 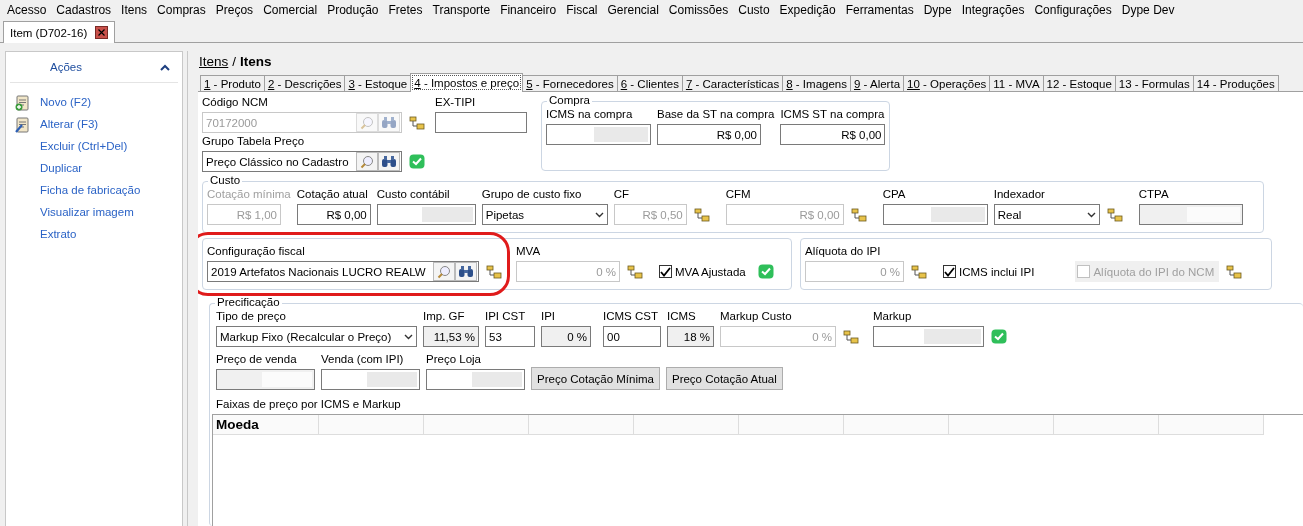 What do you see at coordinates (234, 10) in the screenshot?
I see `menu-item: Preços` at bounding box center [234, 10].